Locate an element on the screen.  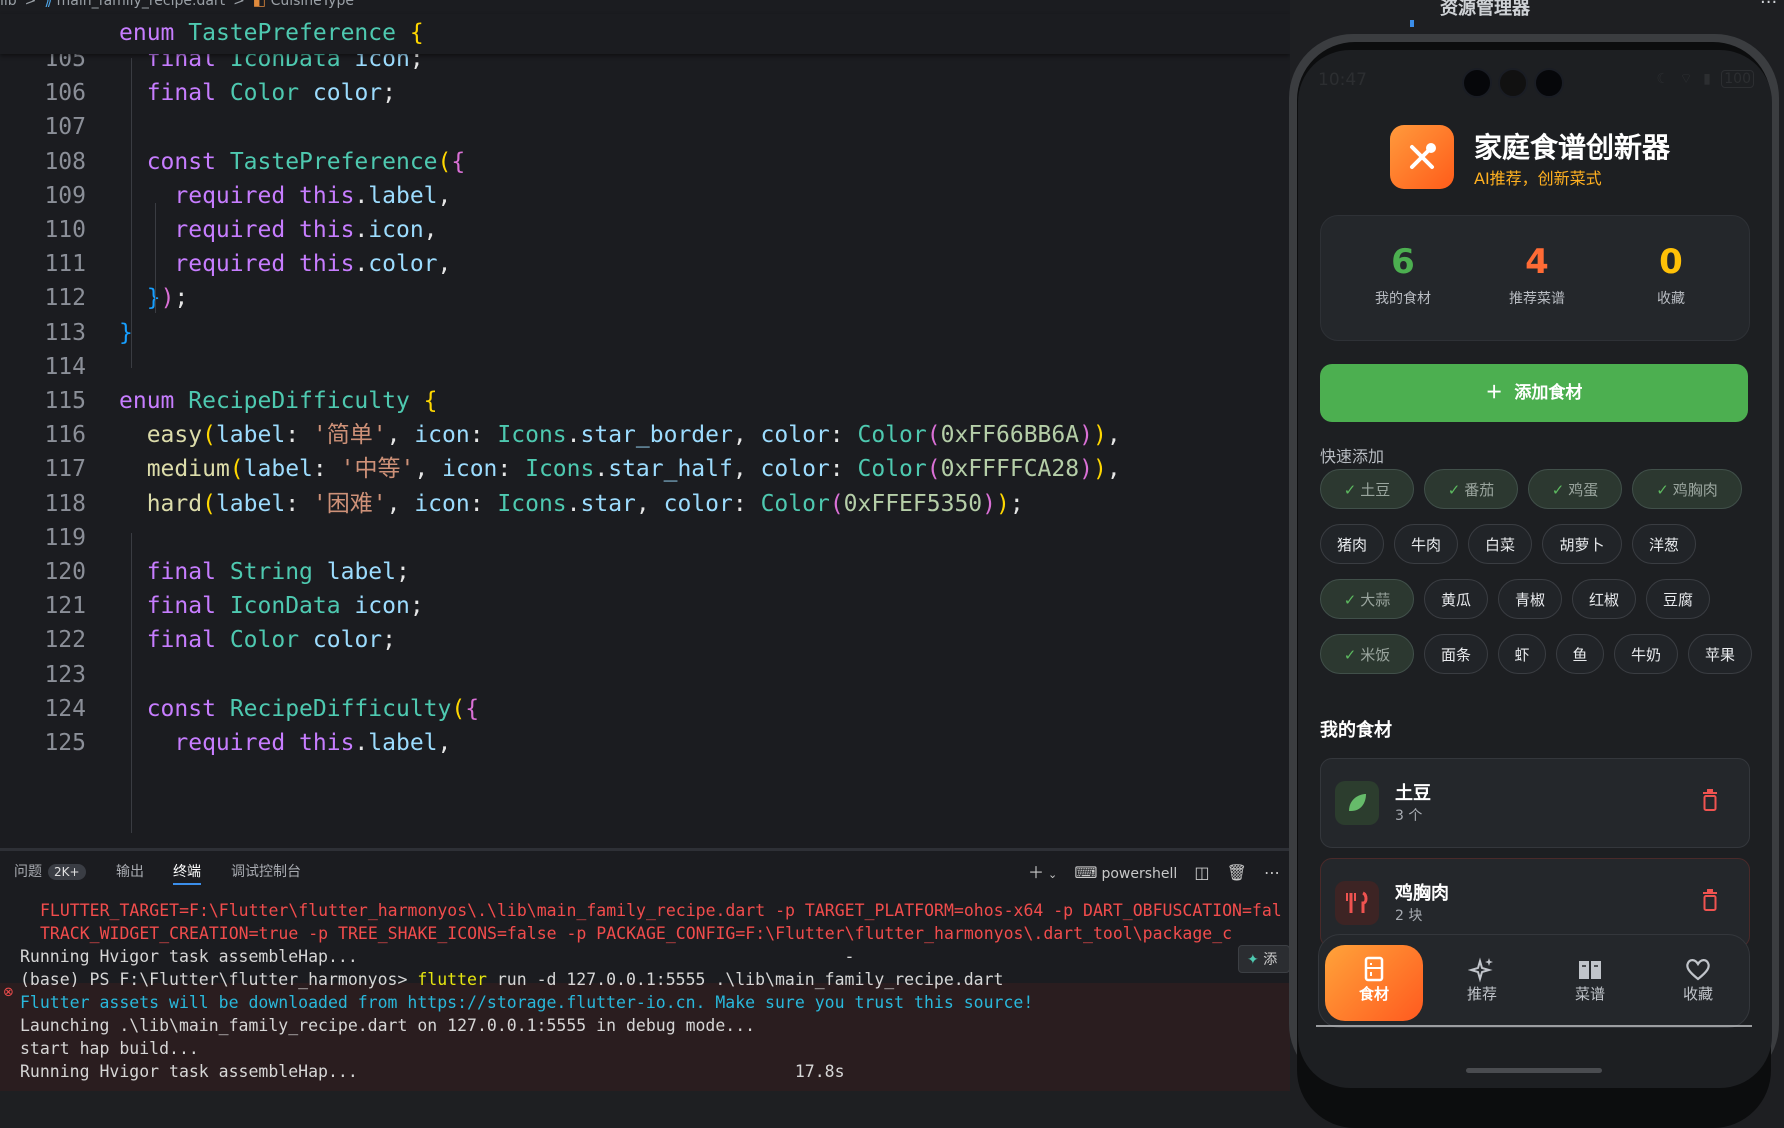
code-line: 121 final IconData icon; is located at coordinates (645, 606).